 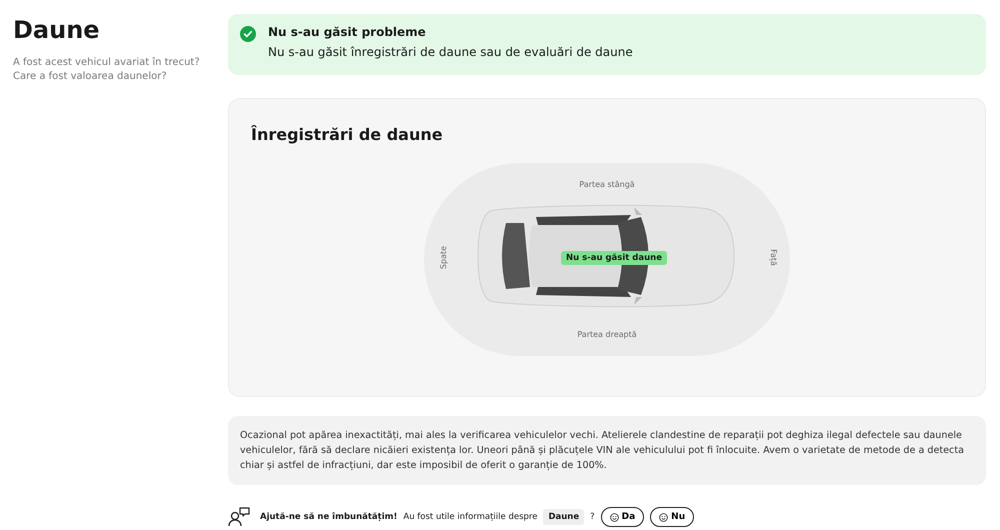 What do you see at coordinates (607, 184) in the screenshot?
I see `side-label: Partea stângă` at bounding box center [607, 184].